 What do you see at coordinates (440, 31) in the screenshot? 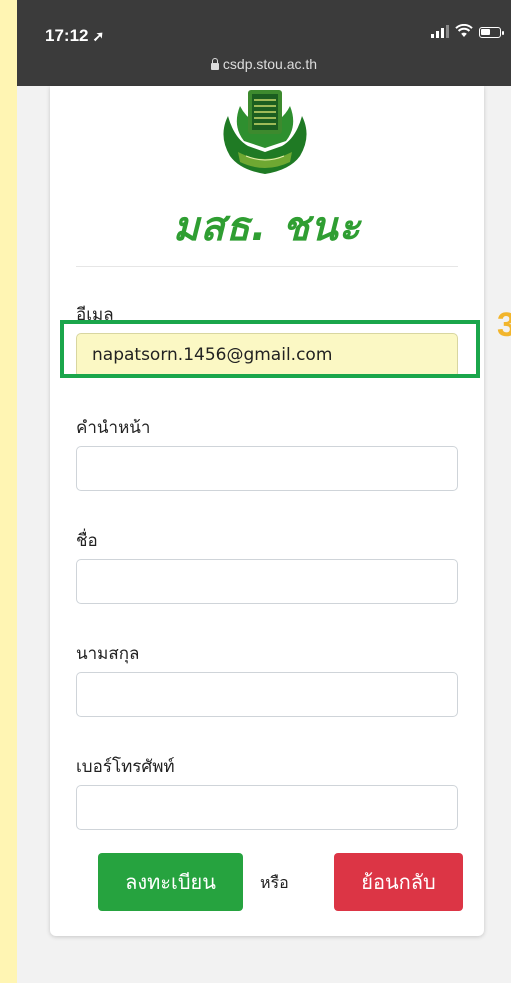
I see `cellular-signal-icon` at bounding box center [440, 31].